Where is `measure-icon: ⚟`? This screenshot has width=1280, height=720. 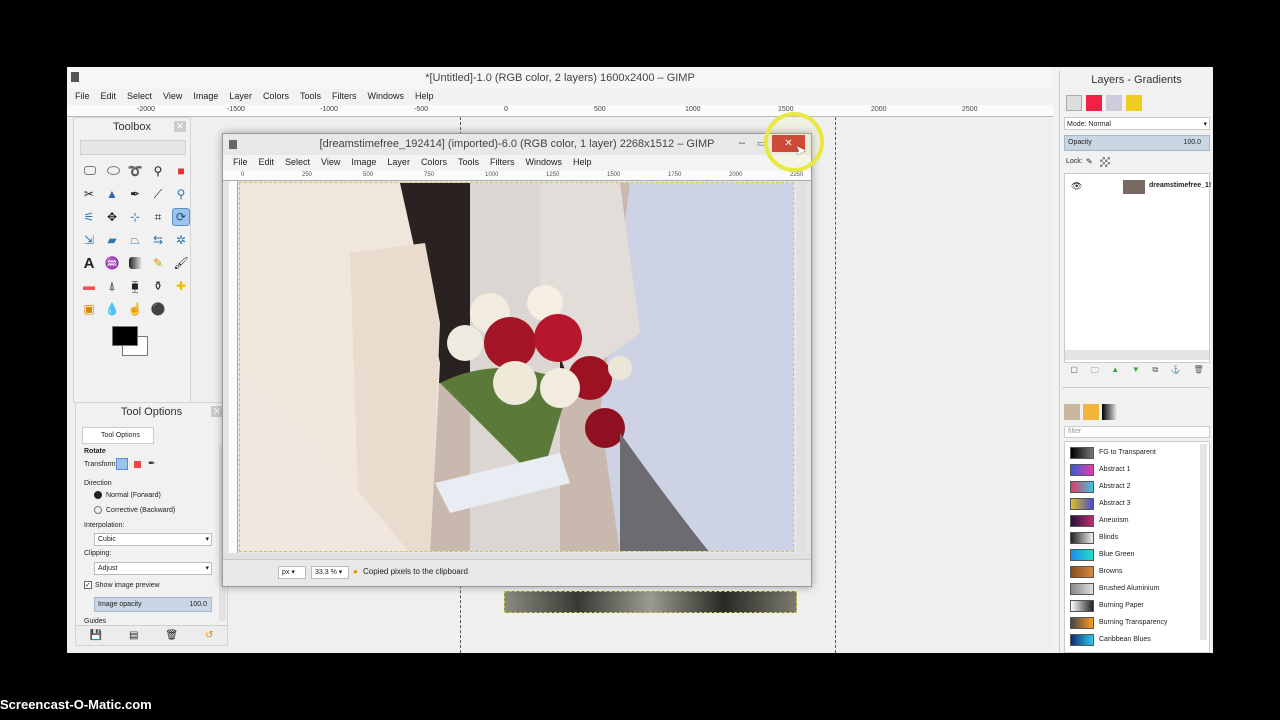 measure-icon: ⚟ is located at coordinates (89, 217).